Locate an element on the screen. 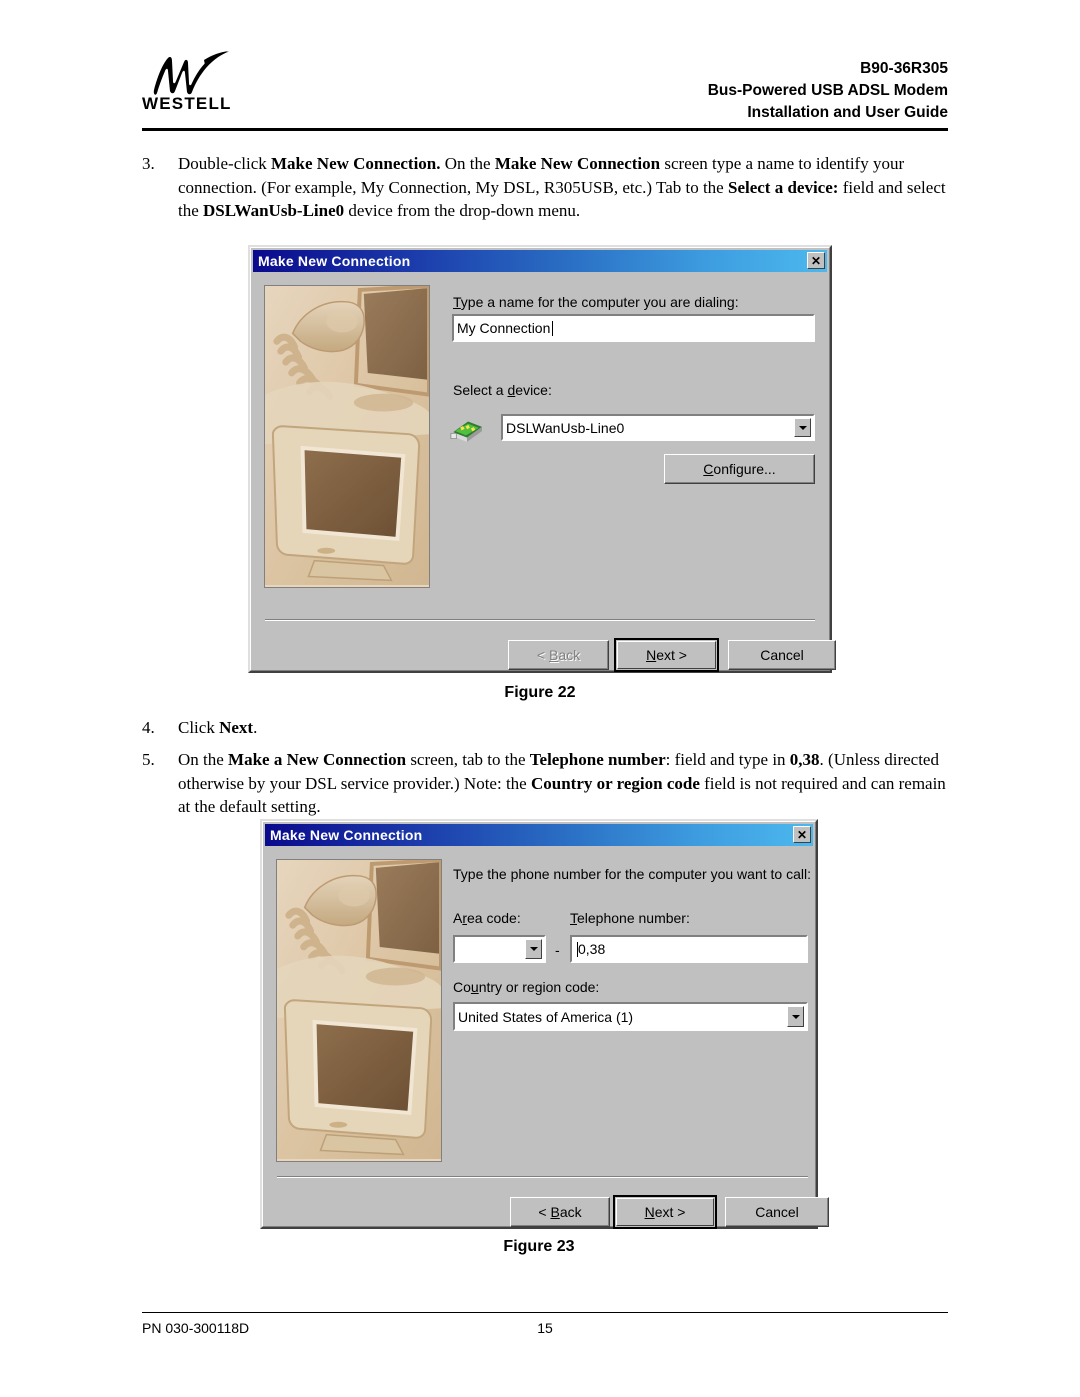 This screenshot has height=1397, width=1080. dialog-1-device-label: Select a device: is located at coordinates (502, 390).